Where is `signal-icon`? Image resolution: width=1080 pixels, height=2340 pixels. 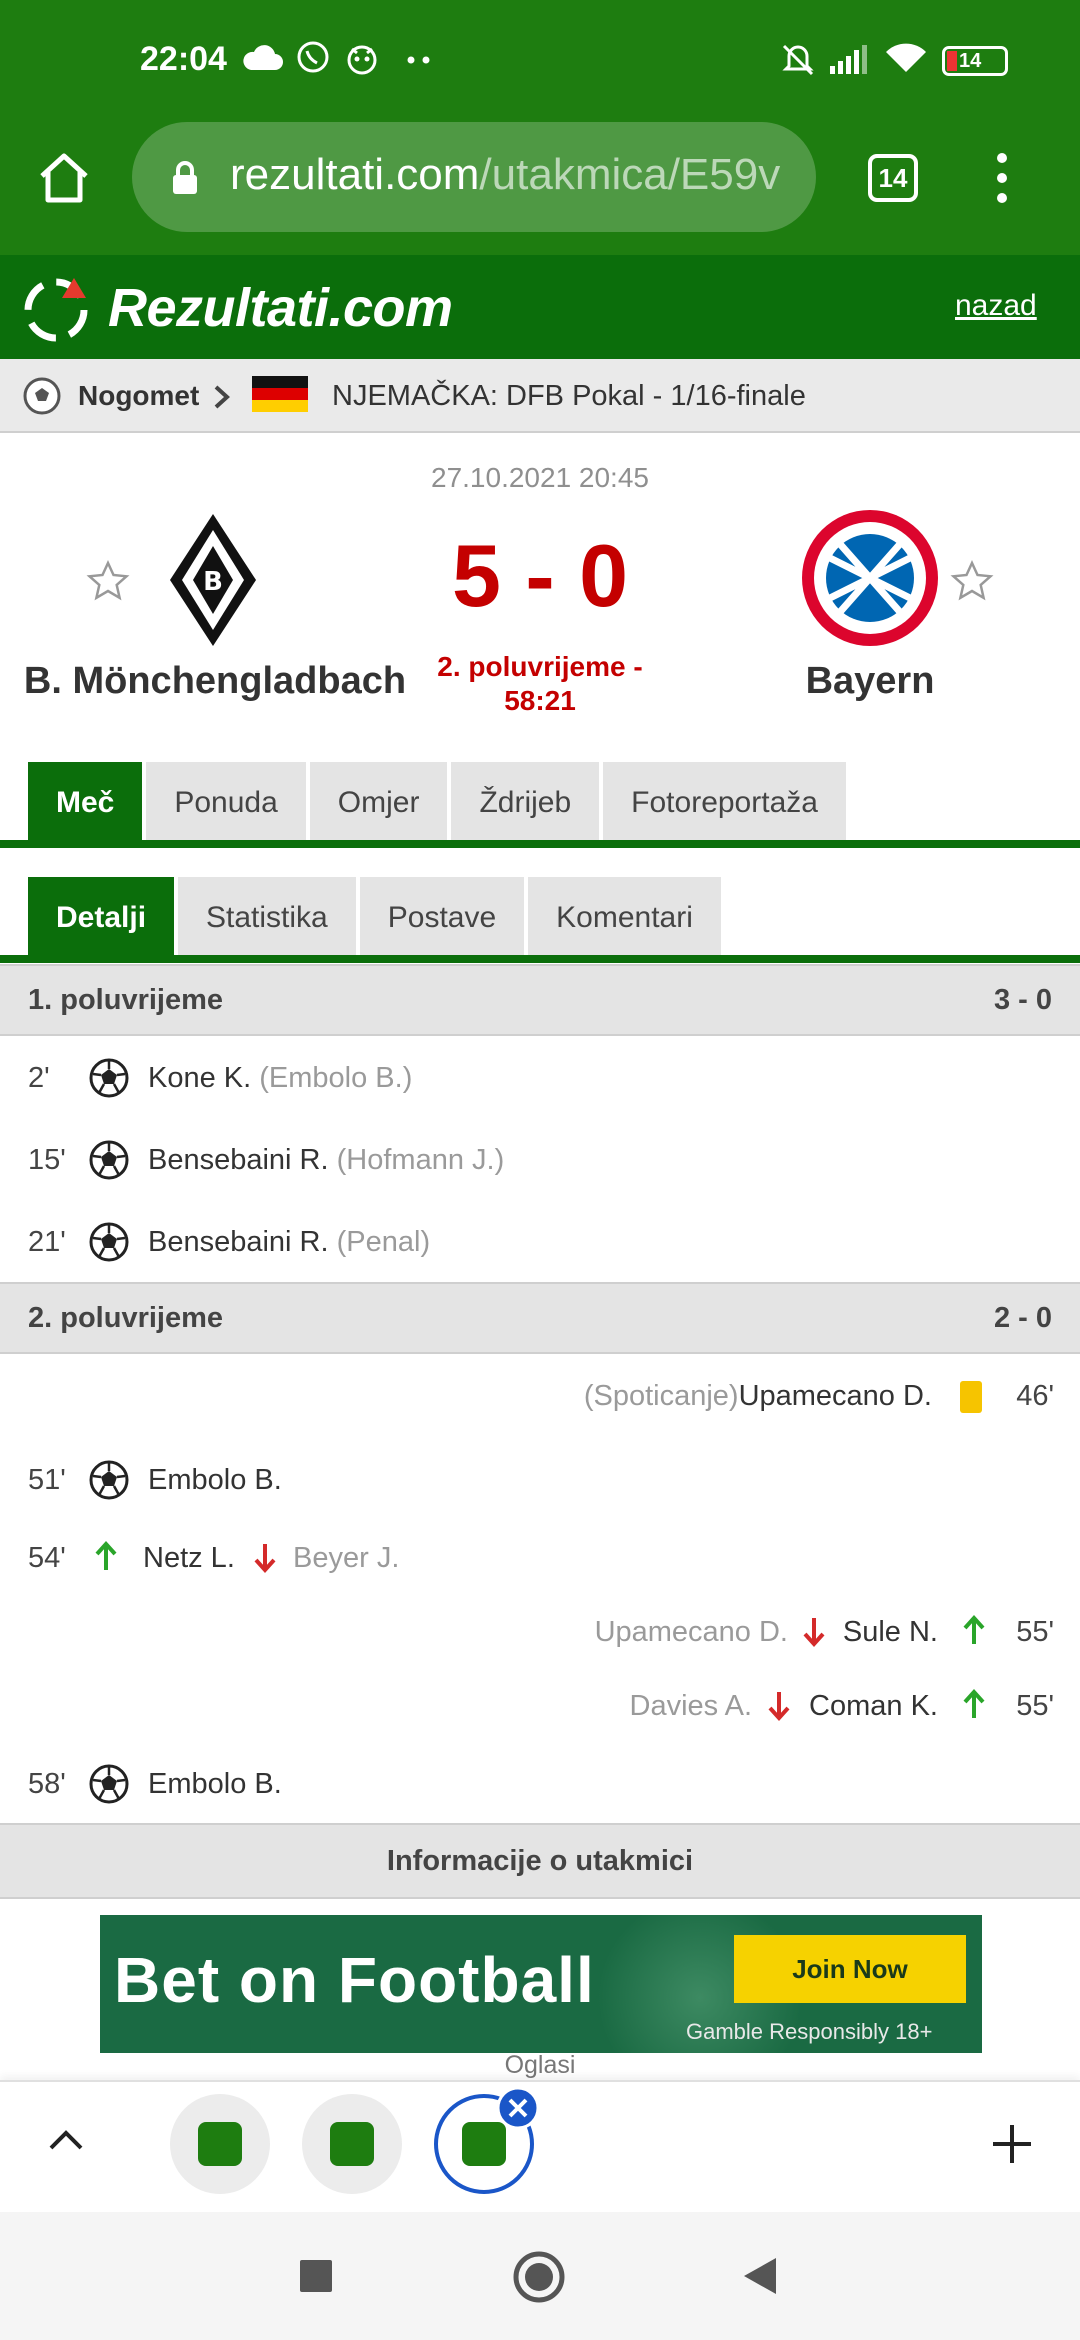
signal-icon is located at coordinates (848, 59).